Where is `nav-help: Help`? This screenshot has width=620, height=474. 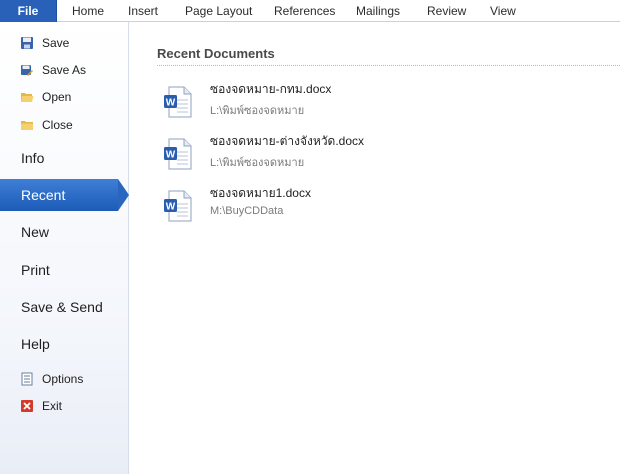 nav-help: Help is located at coordinates (64, 344).